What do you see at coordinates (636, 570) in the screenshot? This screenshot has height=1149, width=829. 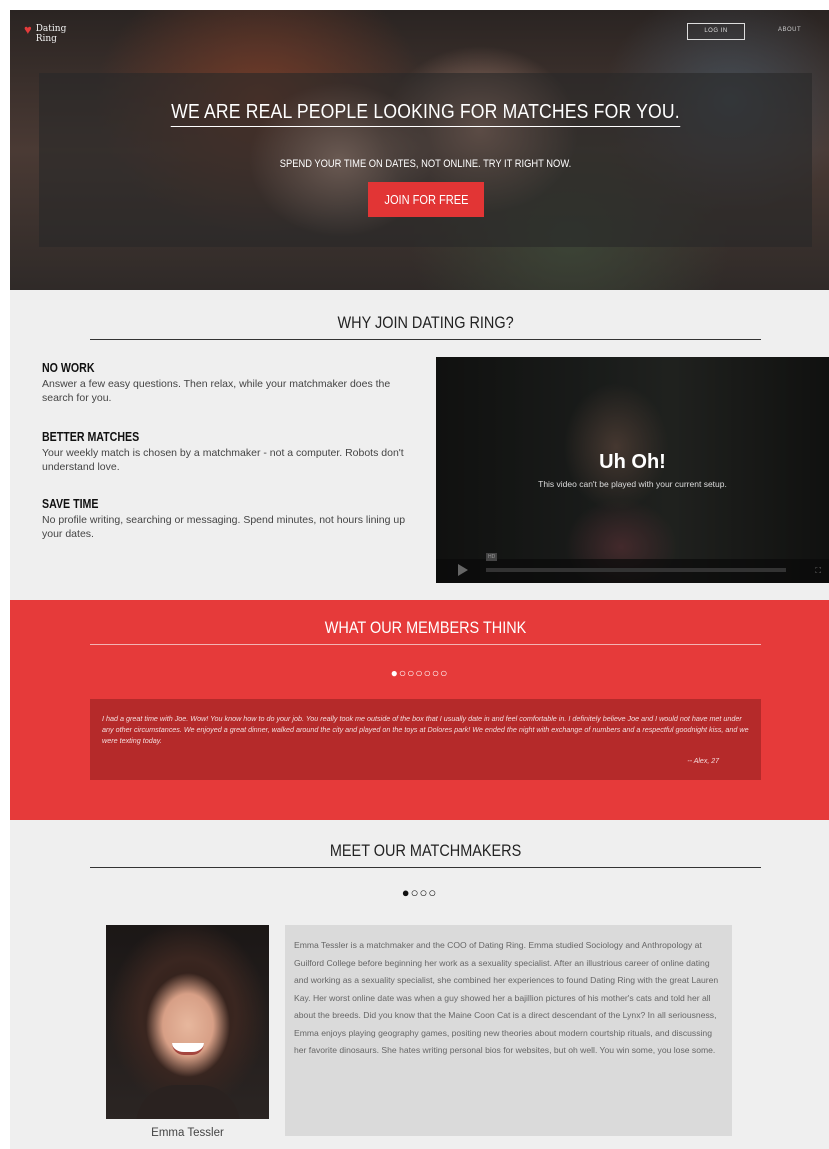 I see `video-progress-bar` at bounding box center [636, 570].